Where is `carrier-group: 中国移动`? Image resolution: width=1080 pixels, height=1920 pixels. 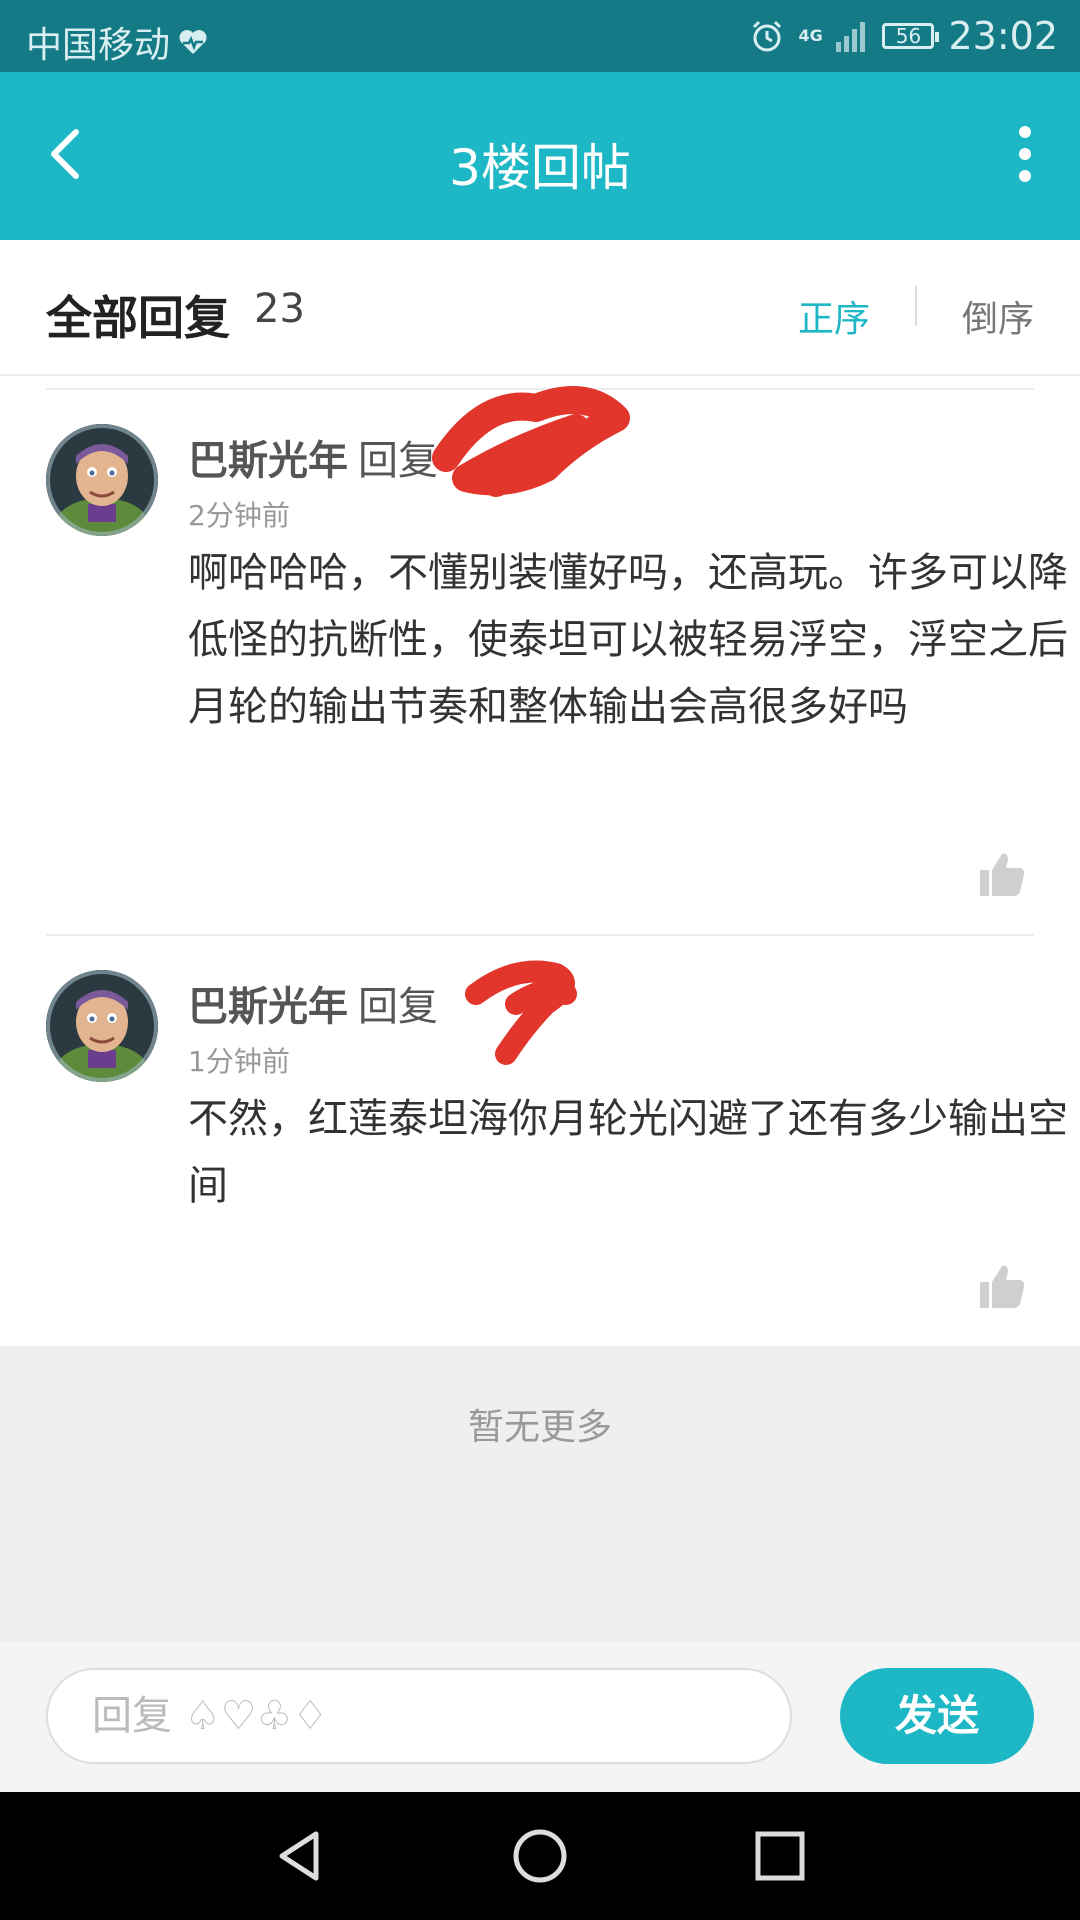
carrier-group: 中国移动 is located at coordinates (117, 42).